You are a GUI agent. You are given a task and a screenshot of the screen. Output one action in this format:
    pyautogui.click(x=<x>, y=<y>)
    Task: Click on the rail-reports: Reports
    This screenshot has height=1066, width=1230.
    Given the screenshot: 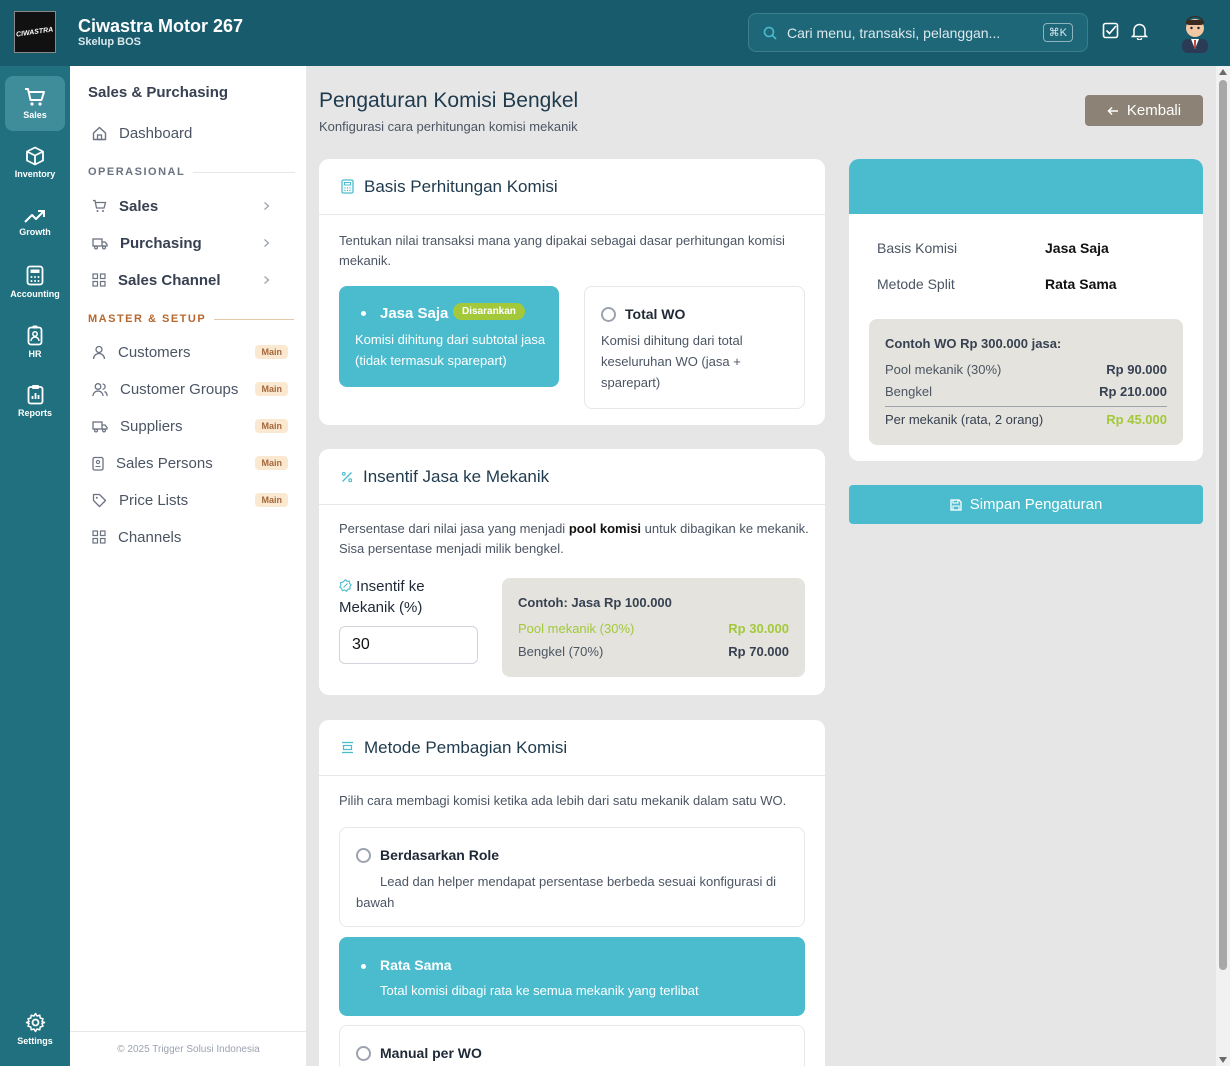 What is the action you would take?
    pyautogui.click(x=35, y=400)
    